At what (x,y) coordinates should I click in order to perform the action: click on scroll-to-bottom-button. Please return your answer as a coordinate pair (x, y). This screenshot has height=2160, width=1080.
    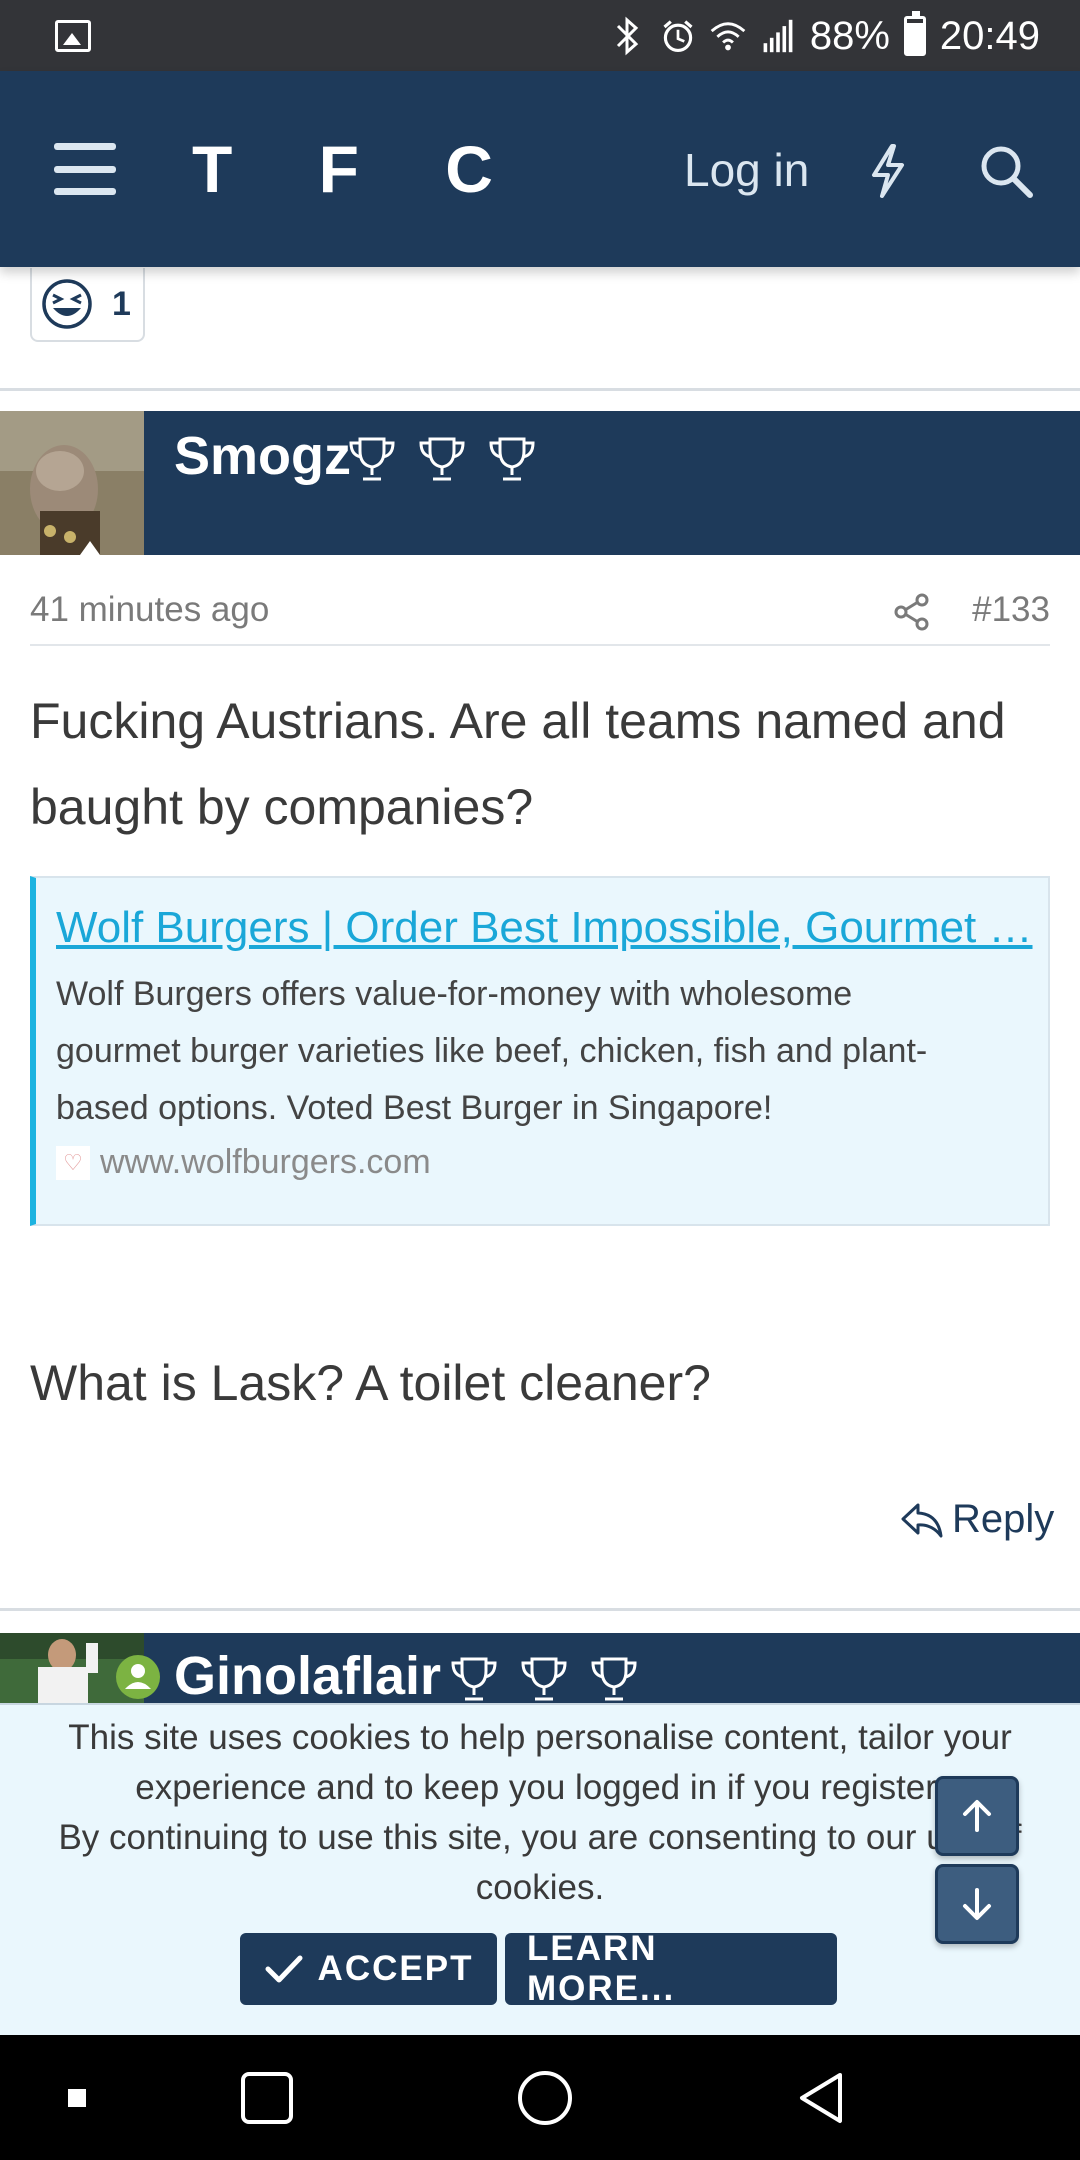
    Looking at the image, I should click on (977, 1904).